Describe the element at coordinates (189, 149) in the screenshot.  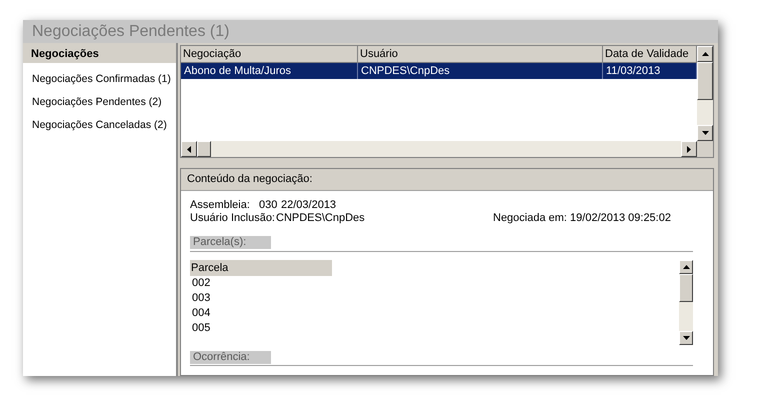
I see `scroll-left-icon` at that location.